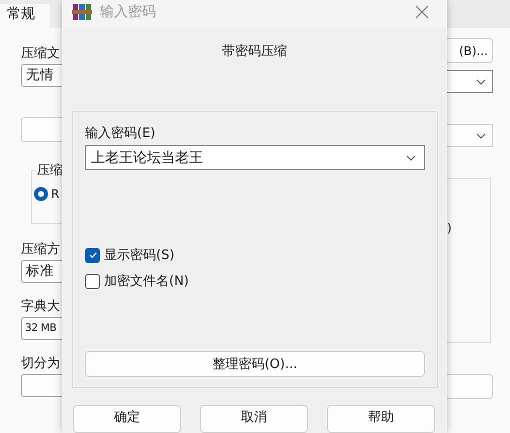 The height and width of the screenshot is (433, 510). What do you see at coordinates (381, 419) in the screenshot?
I see `dialog-button: 帮助` at bounding box center [381, 419].